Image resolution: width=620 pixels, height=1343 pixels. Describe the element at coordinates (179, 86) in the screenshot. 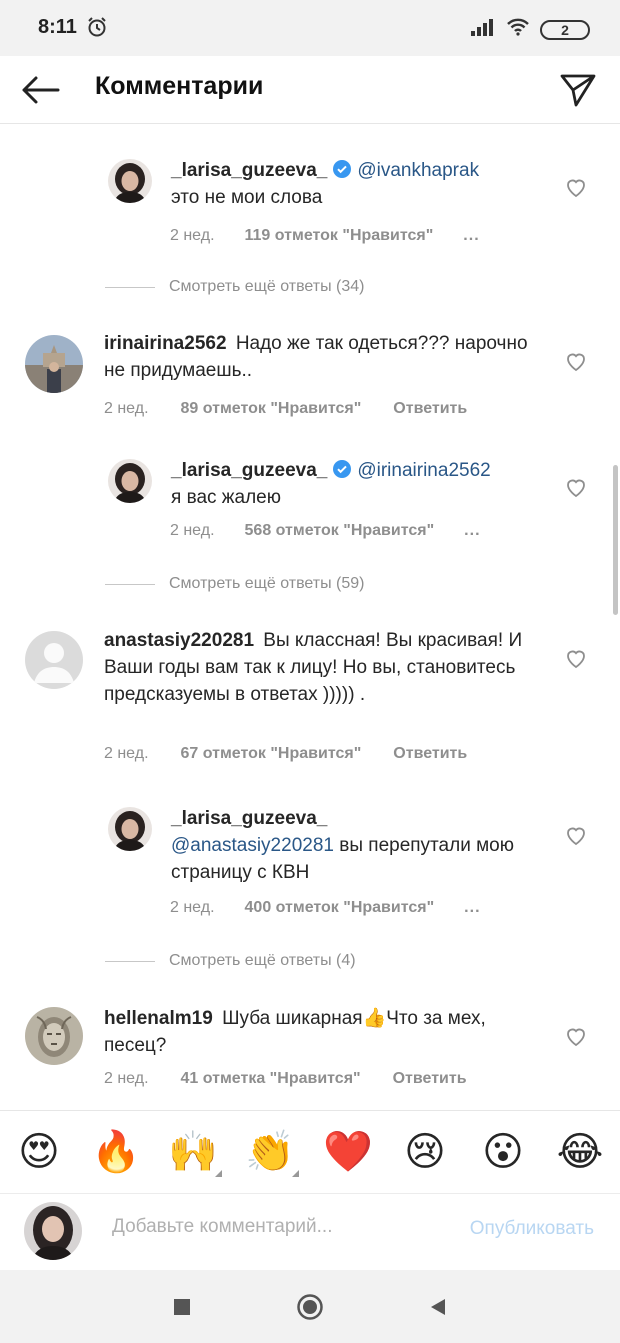

I see `page-title: Комментарии` at that location.